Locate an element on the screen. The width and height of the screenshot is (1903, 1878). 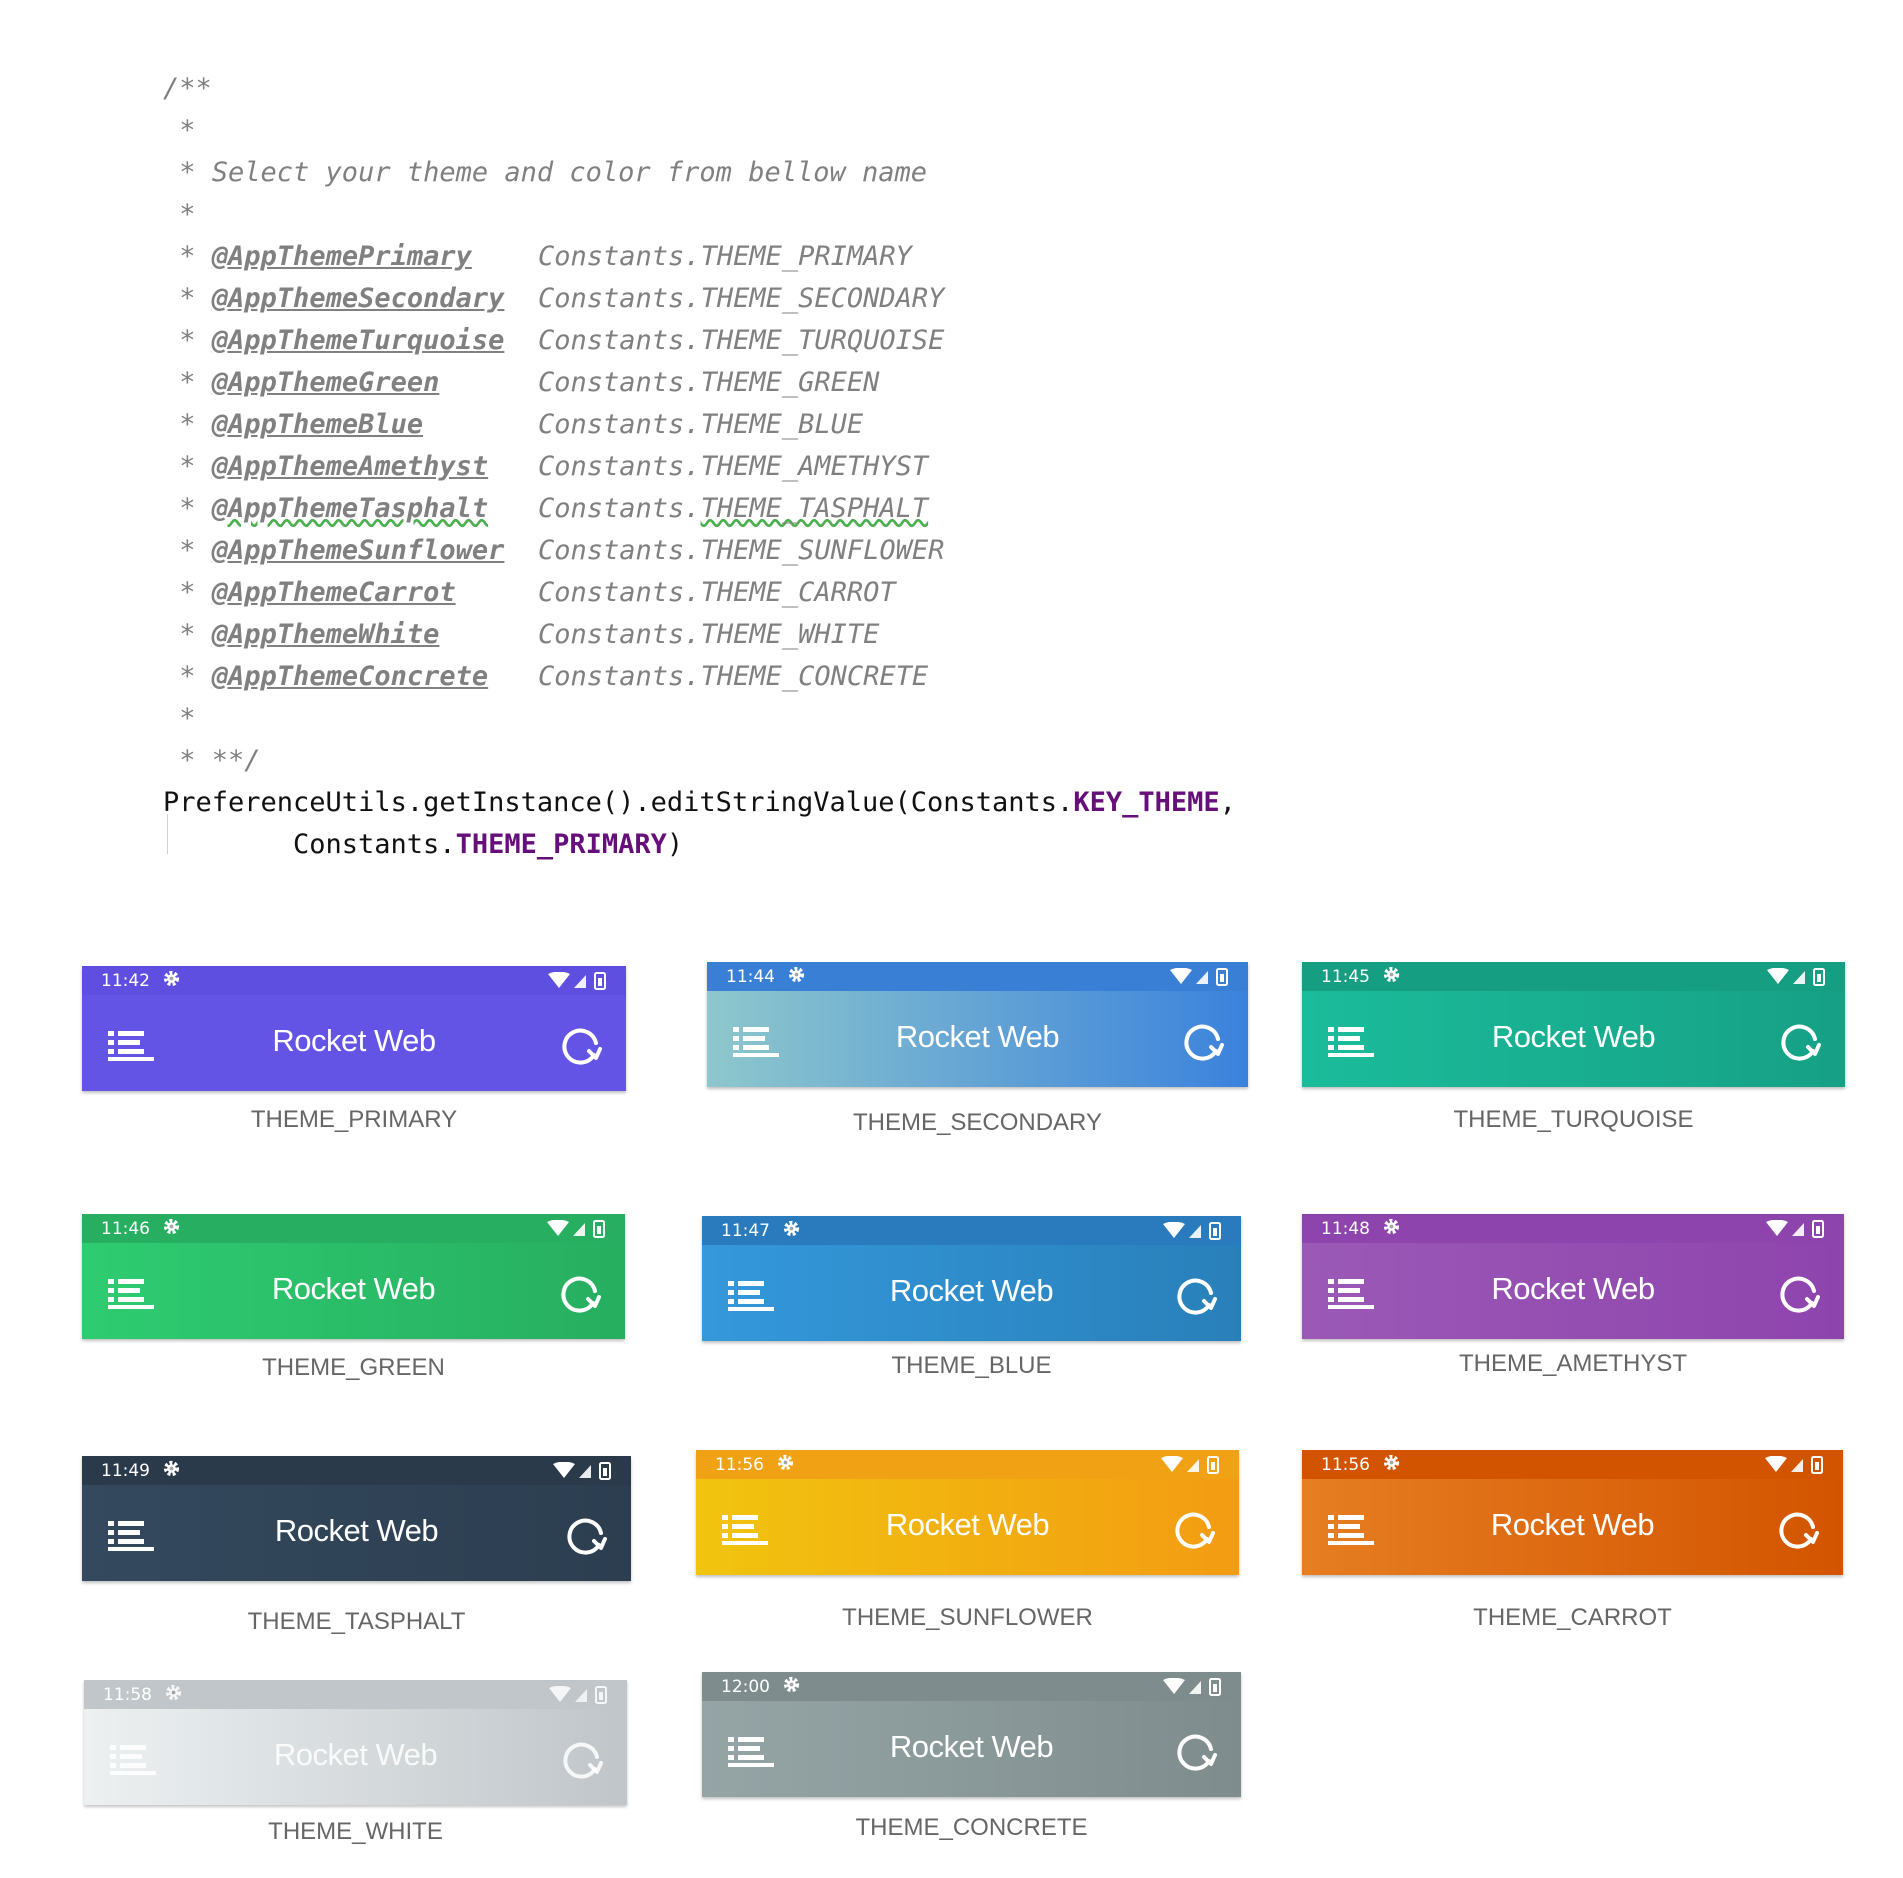
theme-caption: THEME_PRIMARY is located at coordinates (354, 1119).